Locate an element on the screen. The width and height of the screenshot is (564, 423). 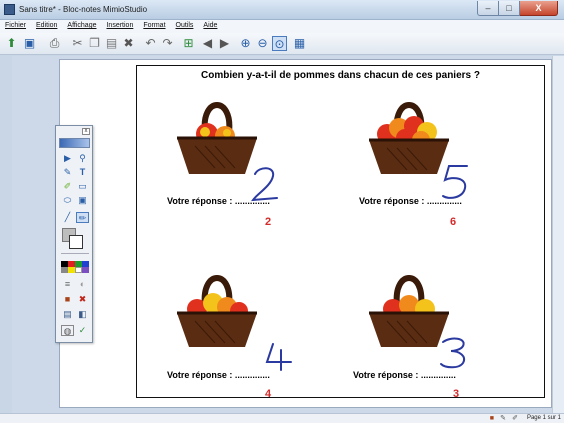
palette-close-button: x is located at coordinates (86, 131).